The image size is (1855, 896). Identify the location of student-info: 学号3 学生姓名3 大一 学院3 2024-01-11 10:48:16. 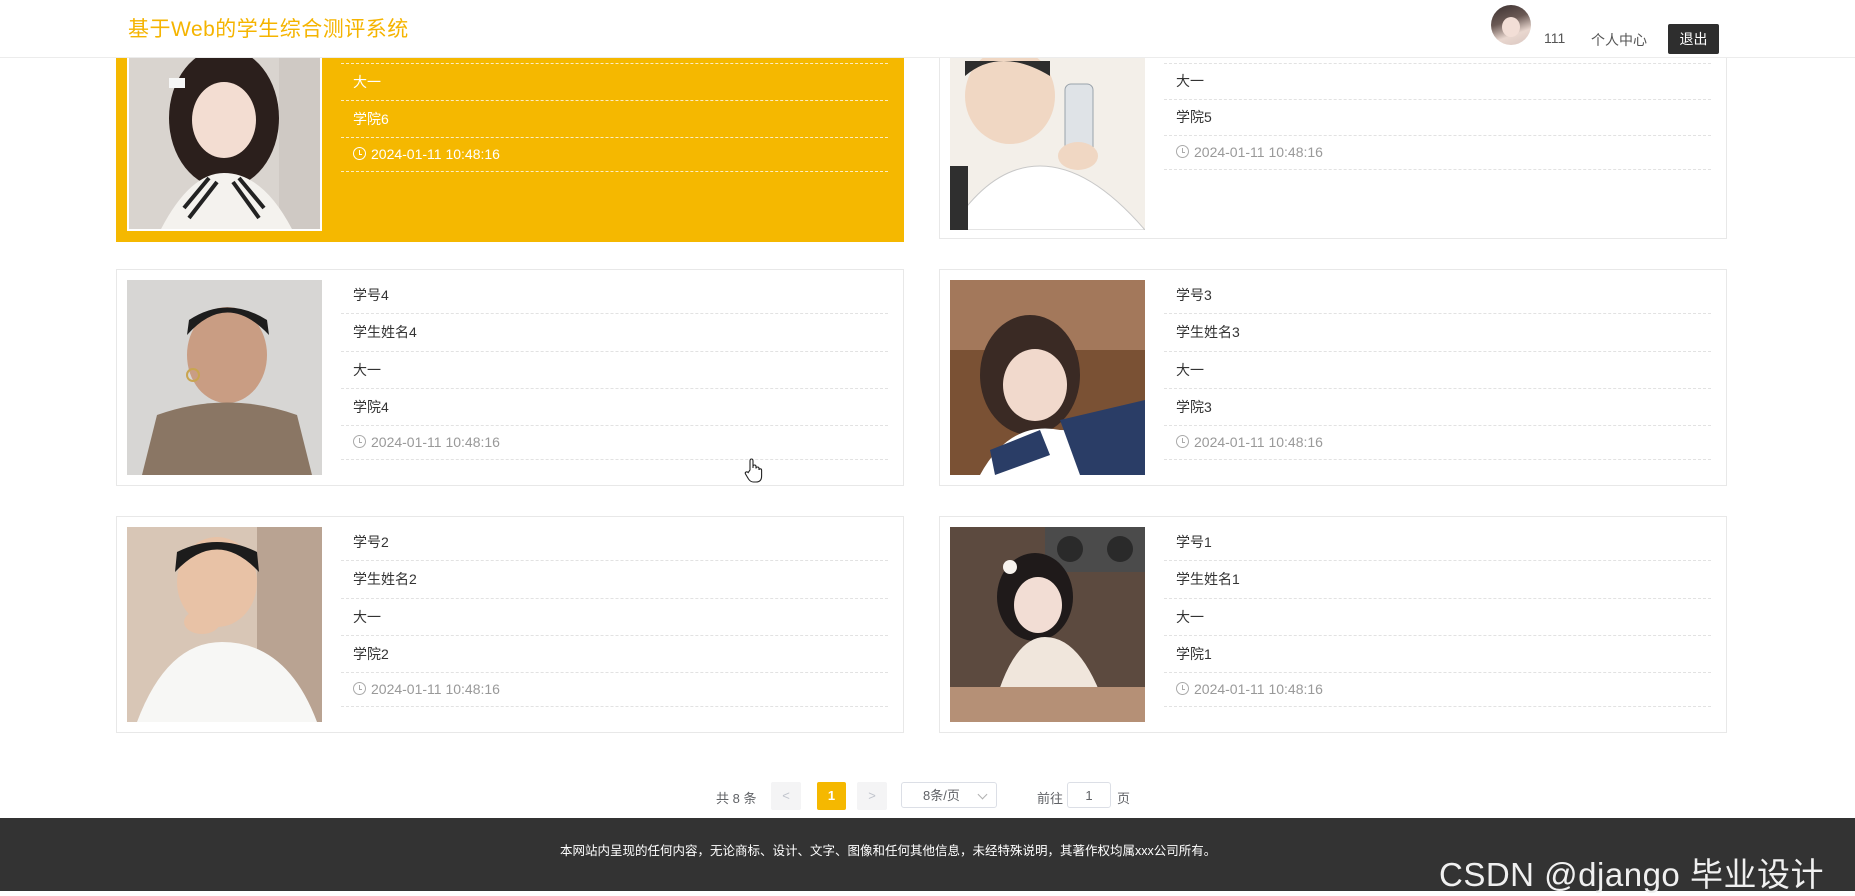
(1437, 369).